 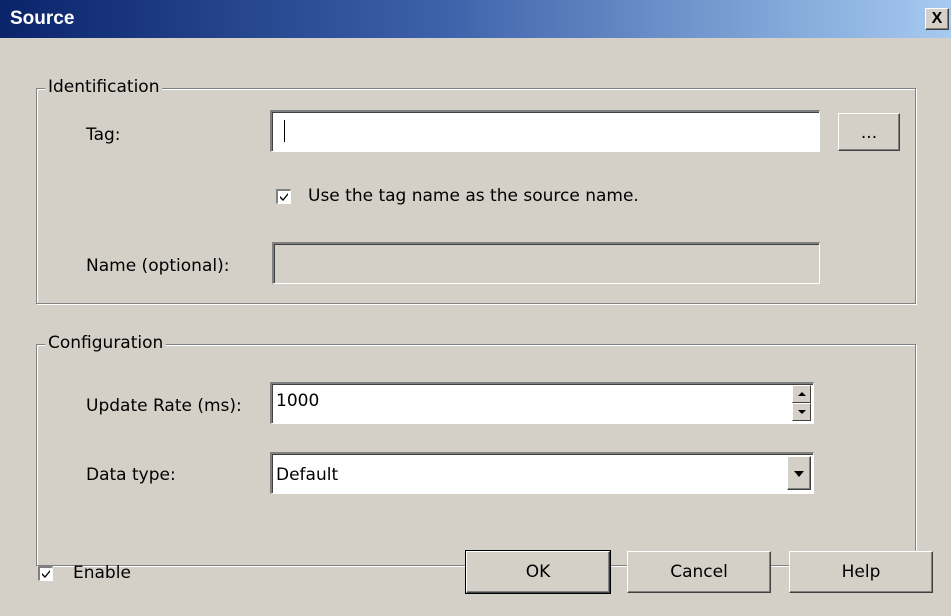 What do you see at coordinates (542, 473) in the screenshot?
I see `data-type-select: Default` at bounding box center [542, 473].